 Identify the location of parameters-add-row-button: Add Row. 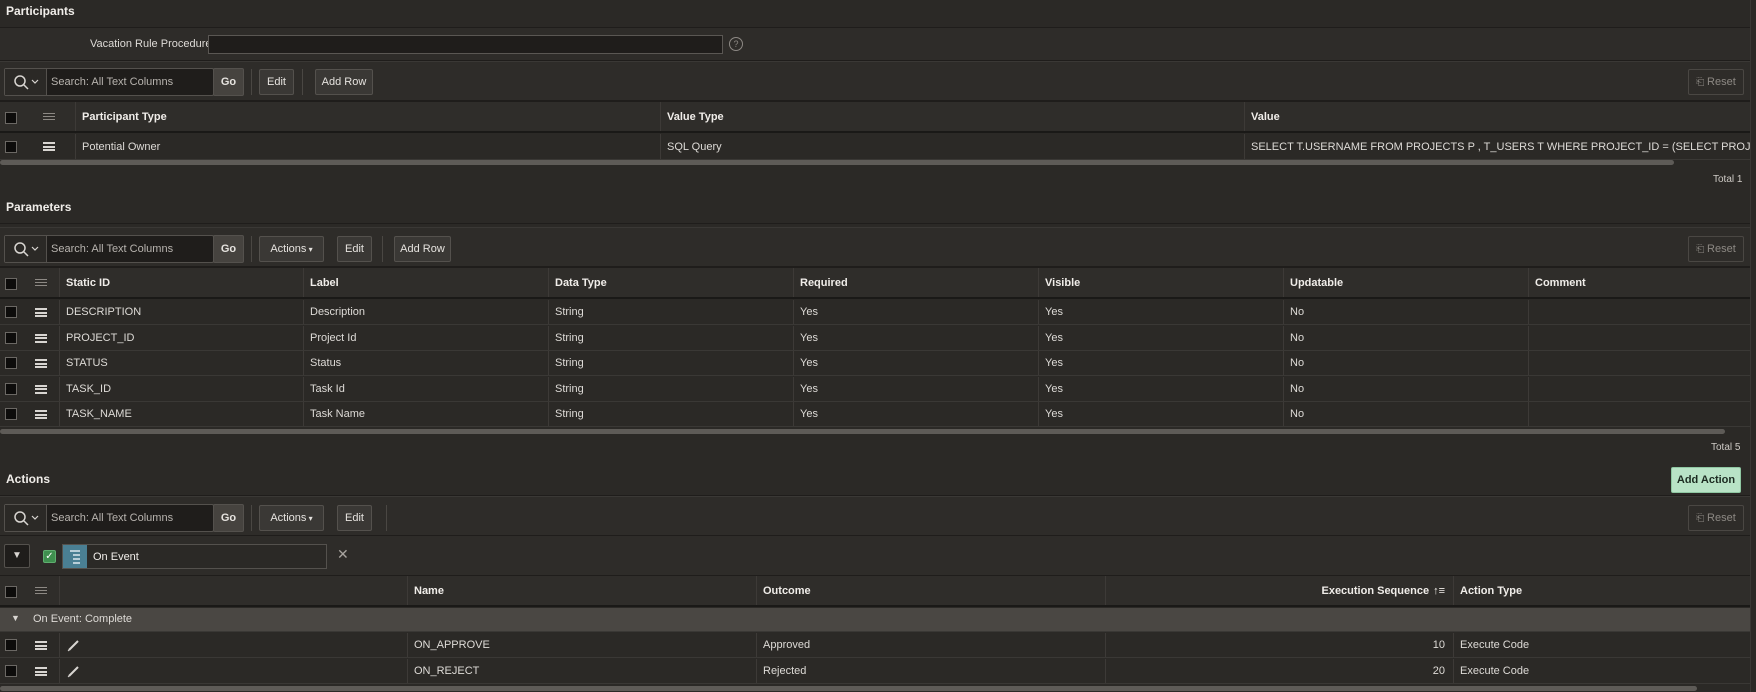
(422, 249).